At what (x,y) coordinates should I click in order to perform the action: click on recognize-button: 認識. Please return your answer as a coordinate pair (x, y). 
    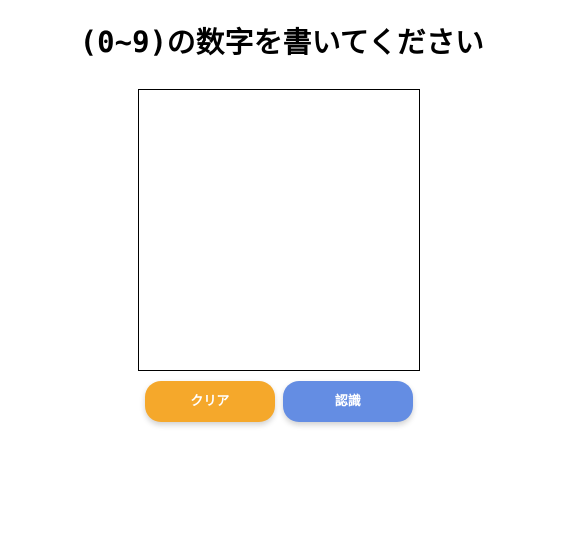
    Looking at the image, I should click on (348, 401).